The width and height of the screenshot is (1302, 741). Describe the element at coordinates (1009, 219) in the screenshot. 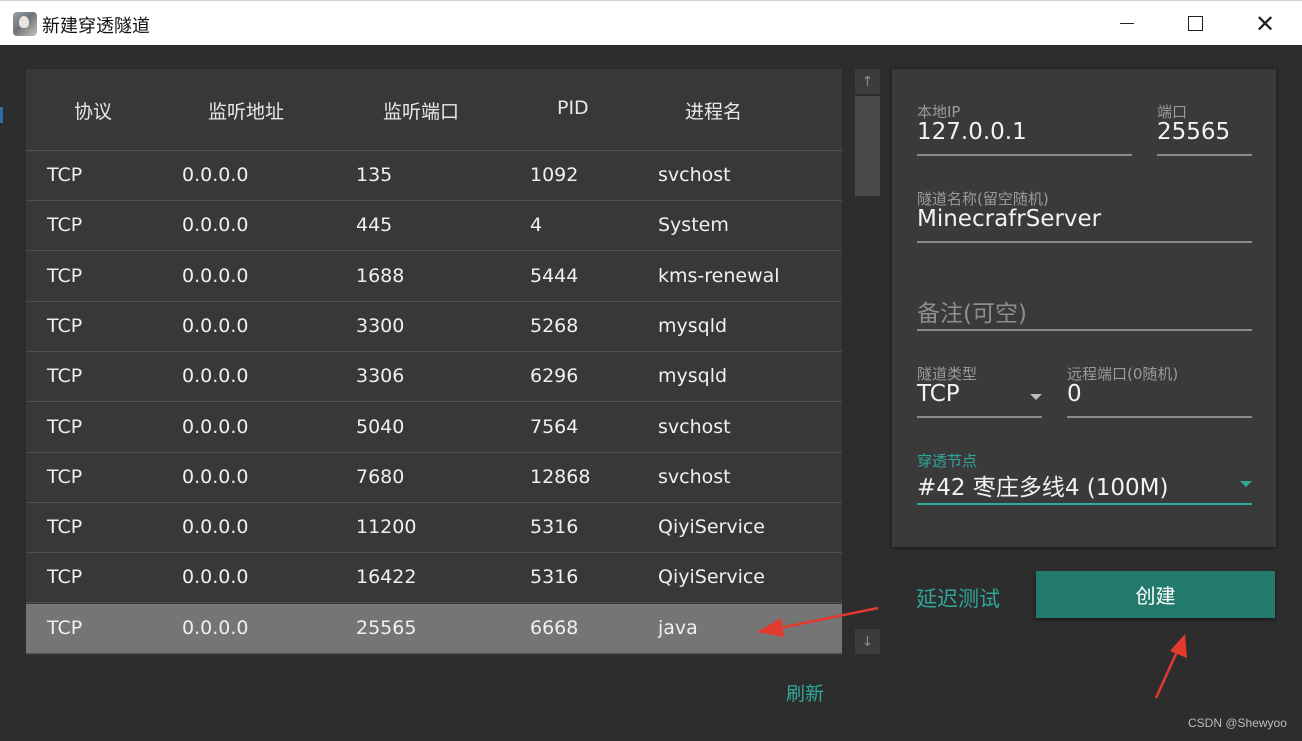

I see `tunnel-name-value: MinecrafrServer` at that location.